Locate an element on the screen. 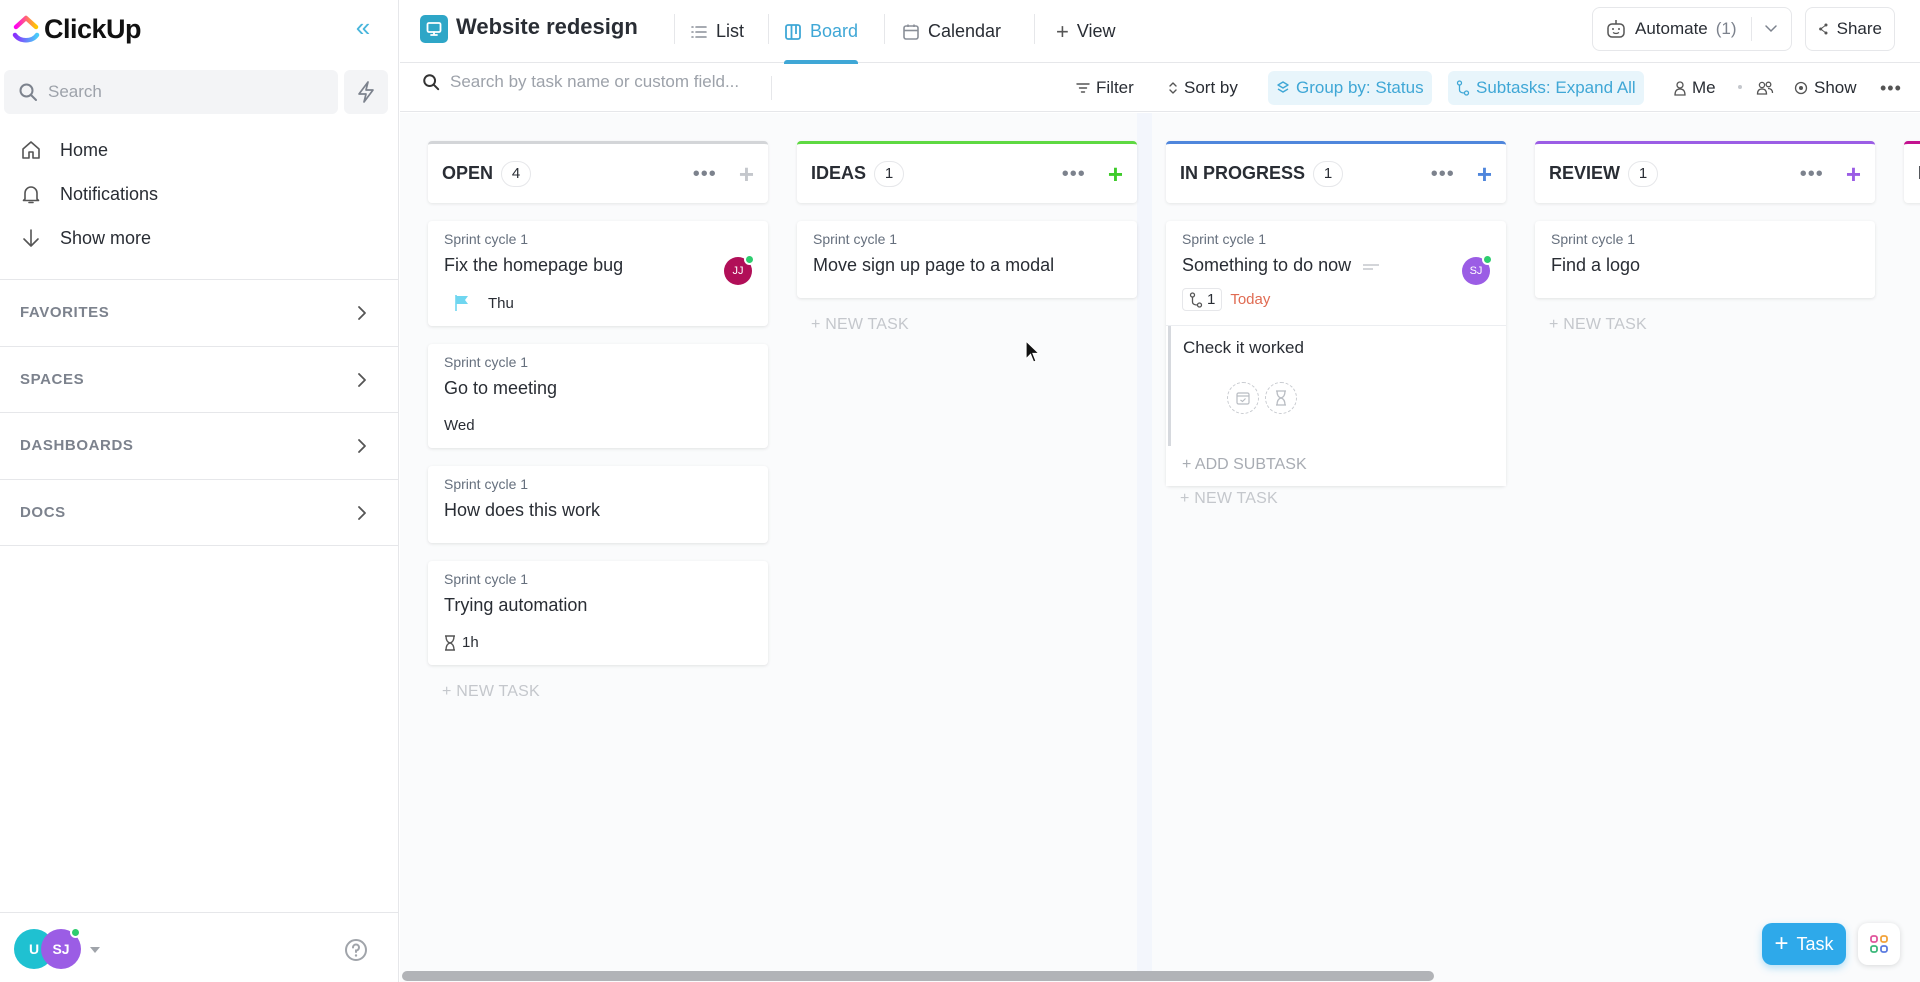  help-button is located at coordinates (356, 950).